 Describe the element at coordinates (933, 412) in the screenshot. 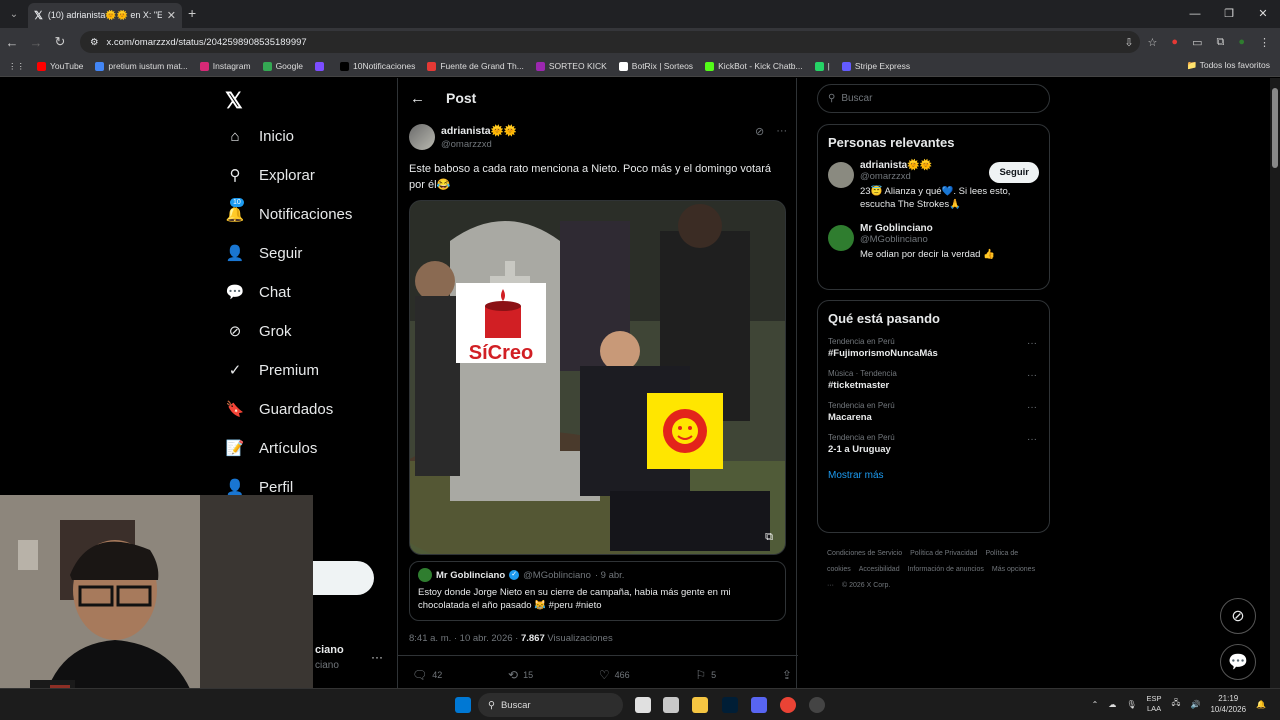

I see `trend-item: Tendencia en Perú Macarena ···` at that location.